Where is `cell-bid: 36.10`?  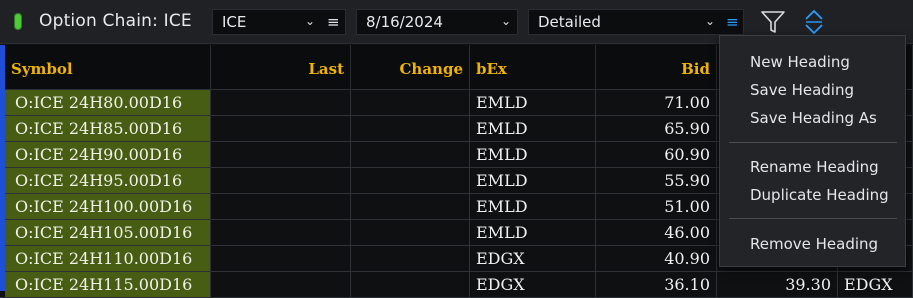
cell-bid: 36.10 is located at coordinates (656, 284).